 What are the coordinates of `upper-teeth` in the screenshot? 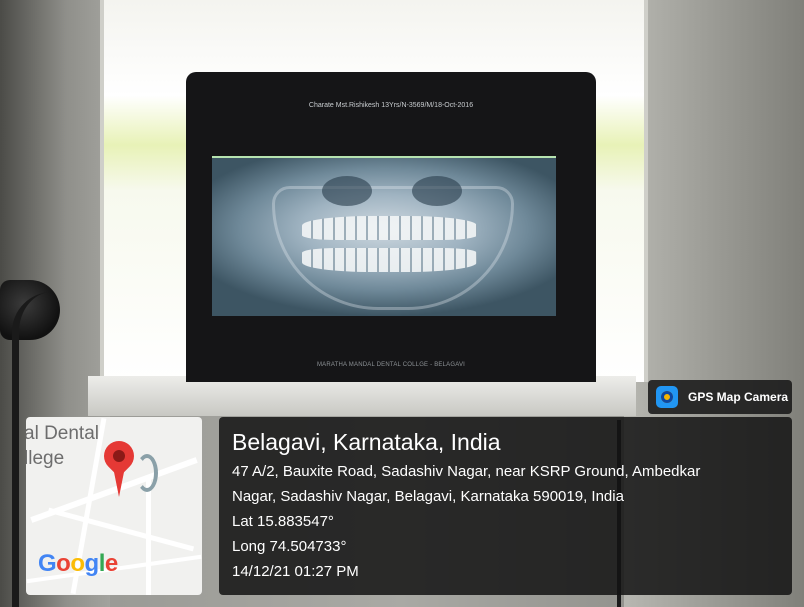 It's located at (389, 228).